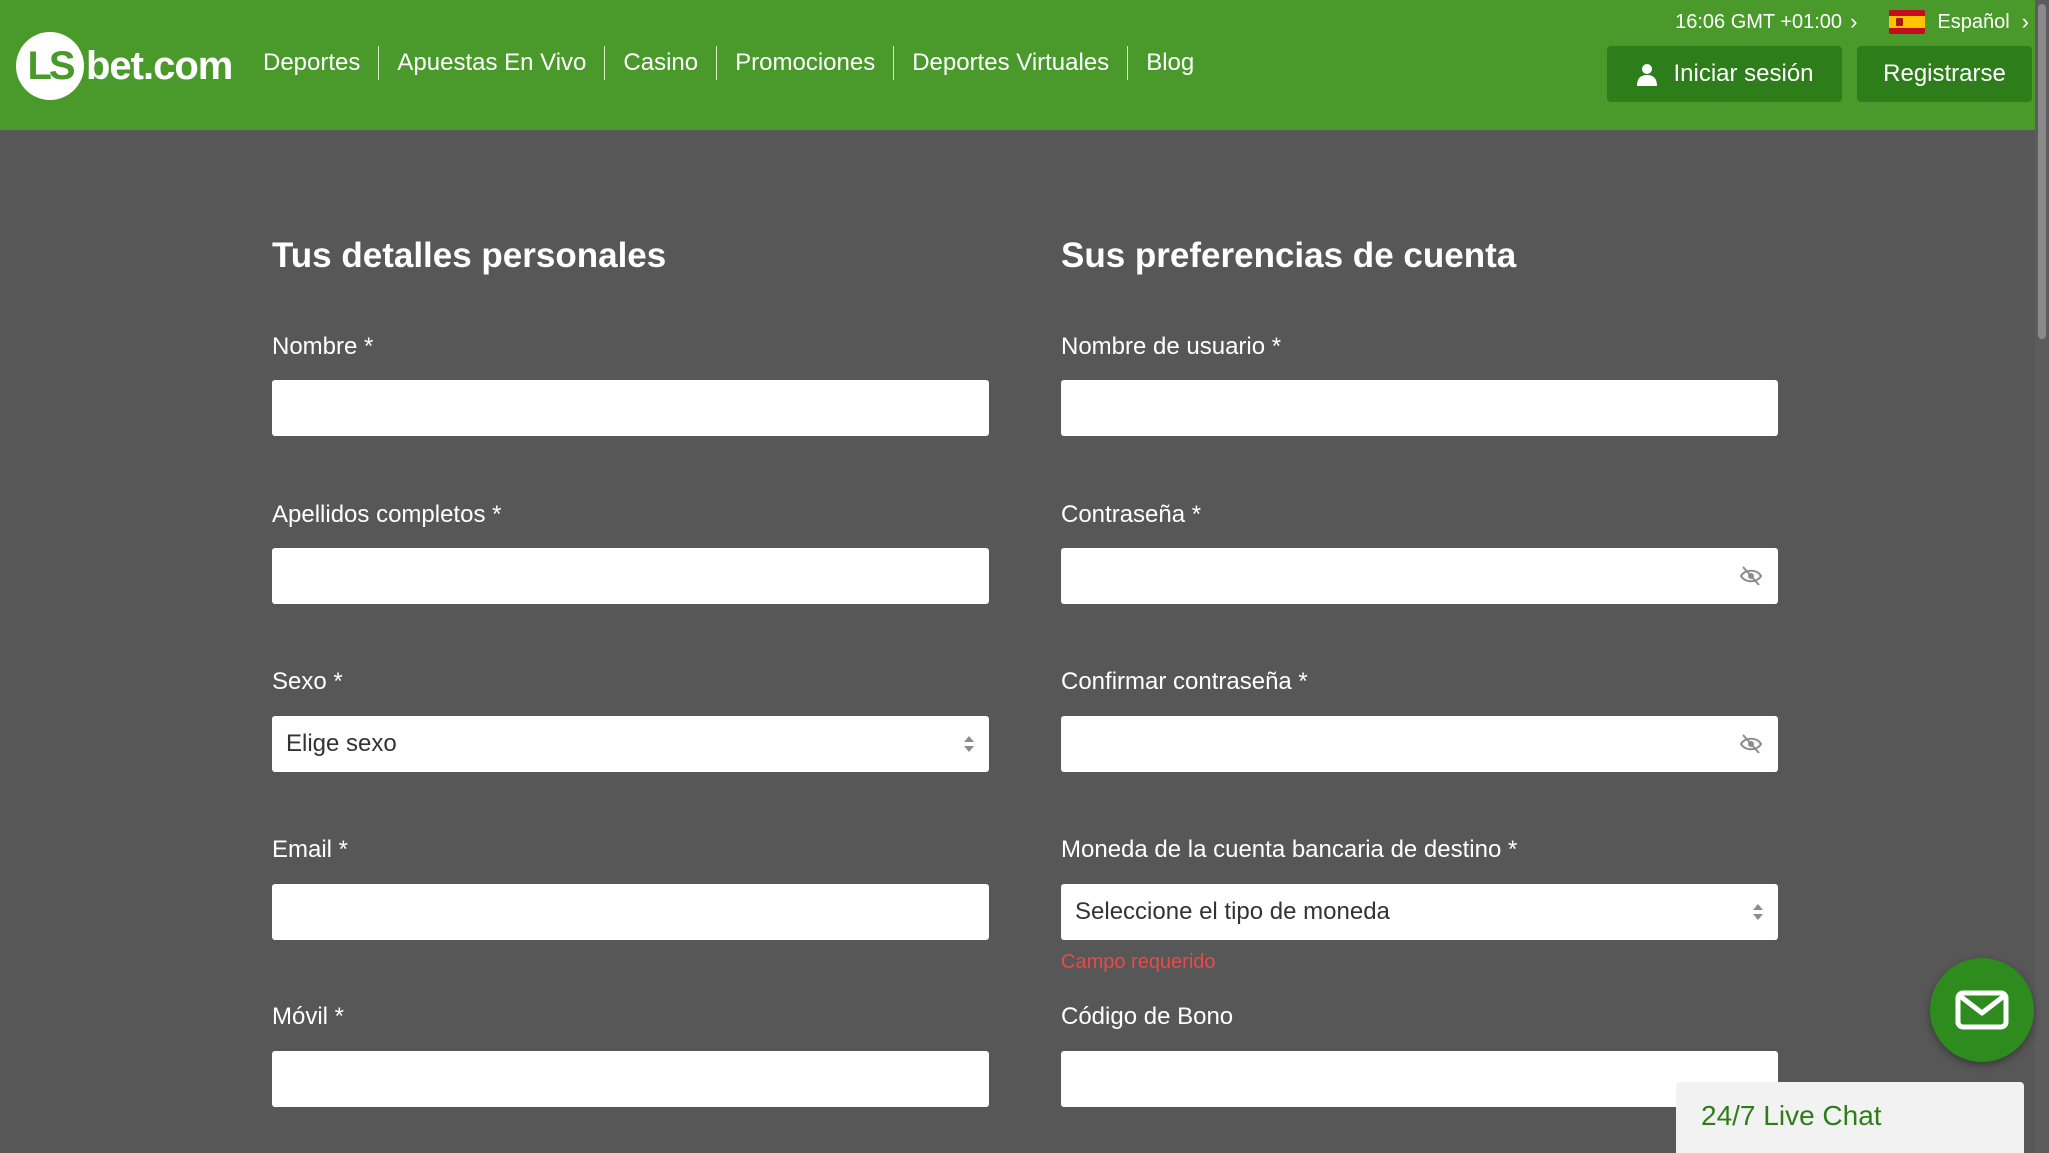  What do you see at coordinates (1907, 22) in the screenshot?
I see `spain-flag-icon` at bounding box center [1907, 22].